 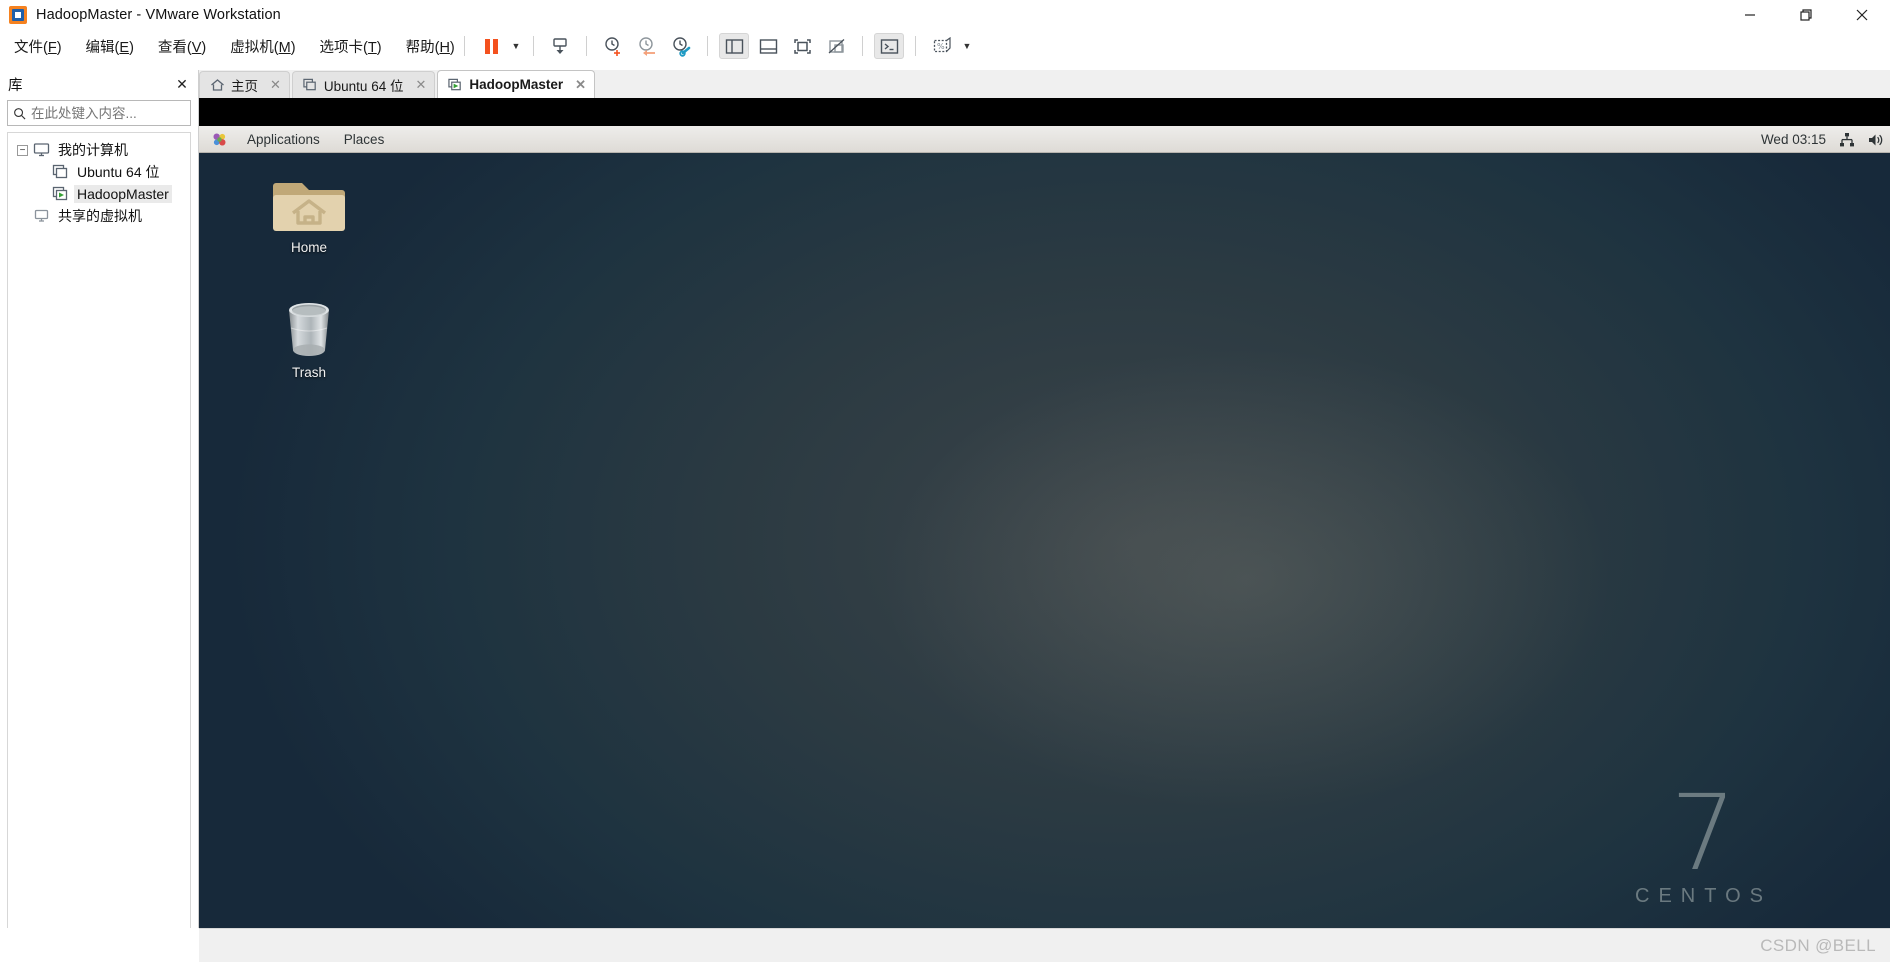 What do you see at coordinates (18, 15) in the screenshot?
I see `vmware-logo-icon` at bounding box center [18, 15].